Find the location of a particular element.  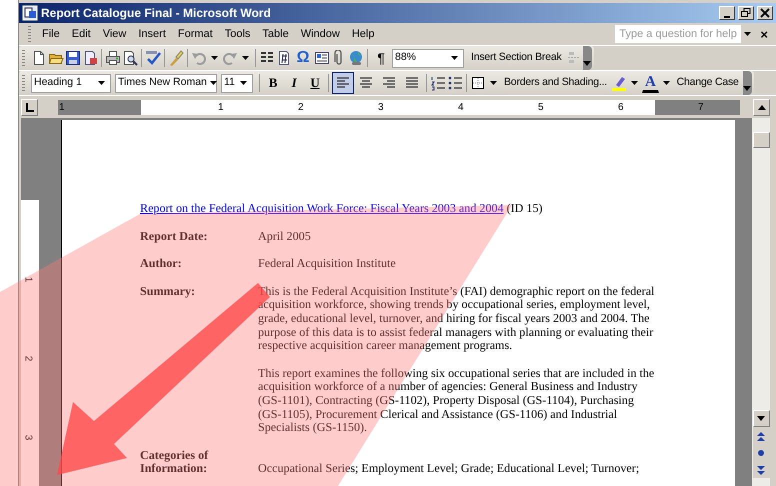

italic-button: I is located at coordinates (294, 83).